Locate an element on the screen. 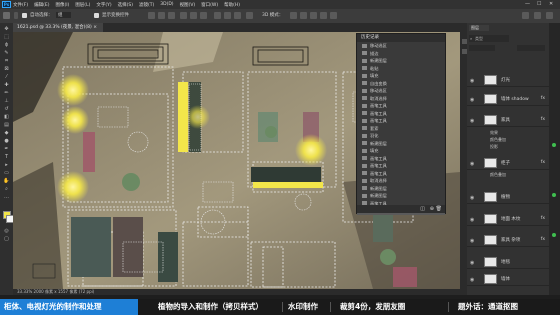  type-tool-icon: T is located at coordinates (6, 157).